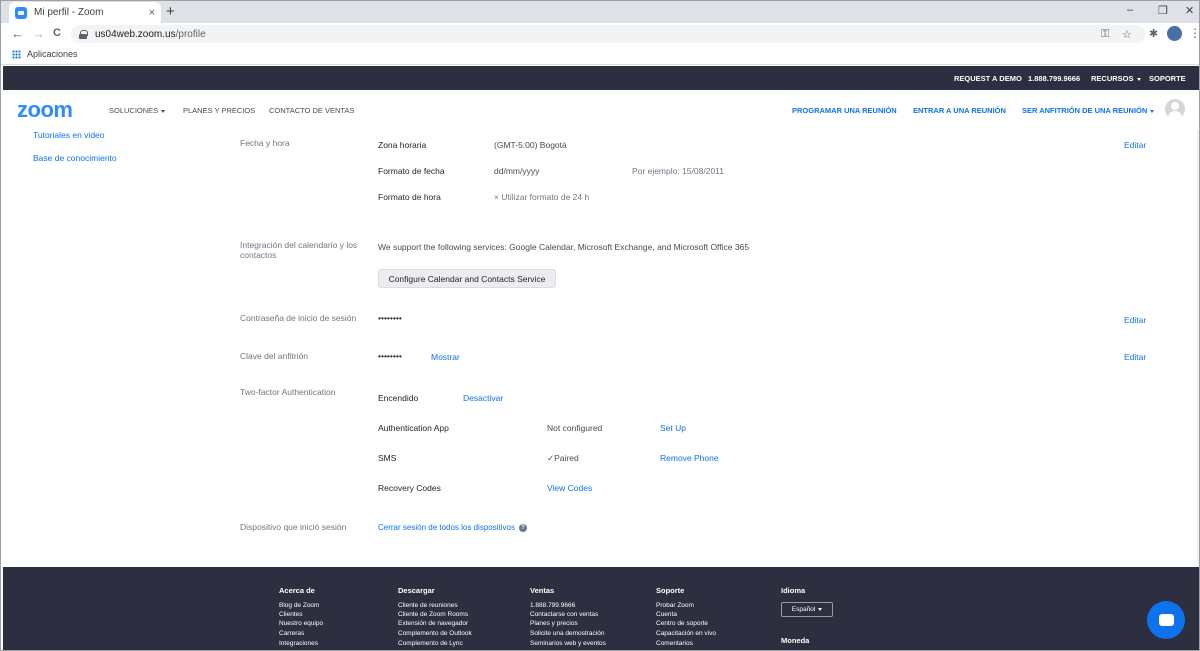 The width and height of the screenshot is (1200, 651). I want to click on footer-link: Planes y precios, so click(554, 623).